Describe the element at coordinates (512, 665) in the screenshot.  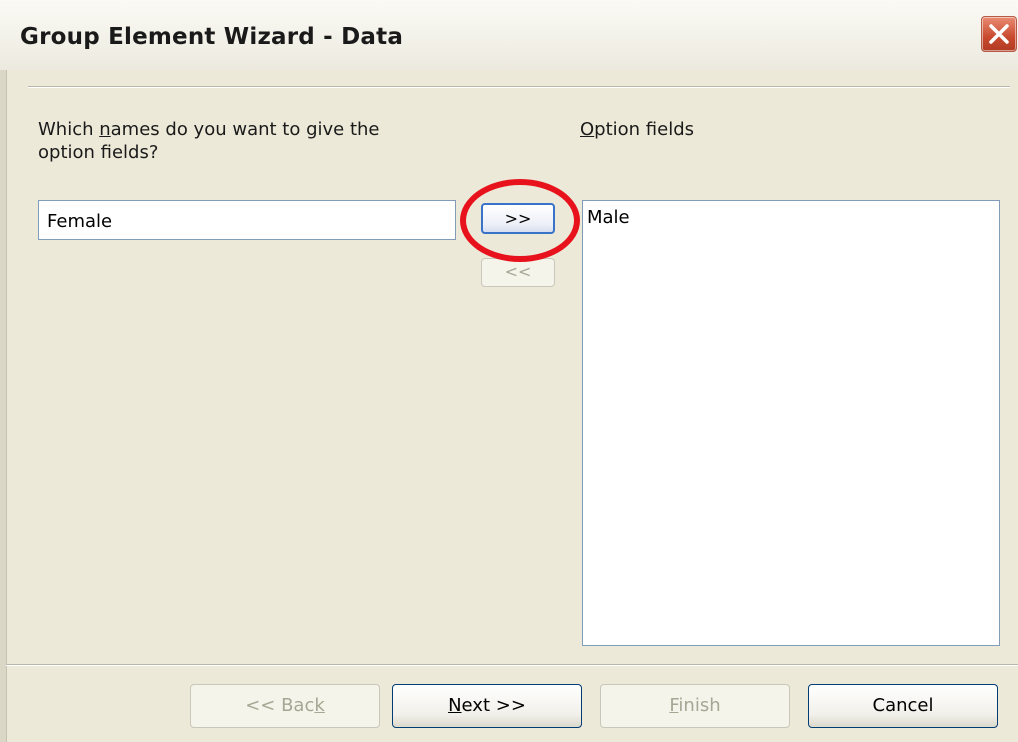
I see `bottom-separator` at that location.